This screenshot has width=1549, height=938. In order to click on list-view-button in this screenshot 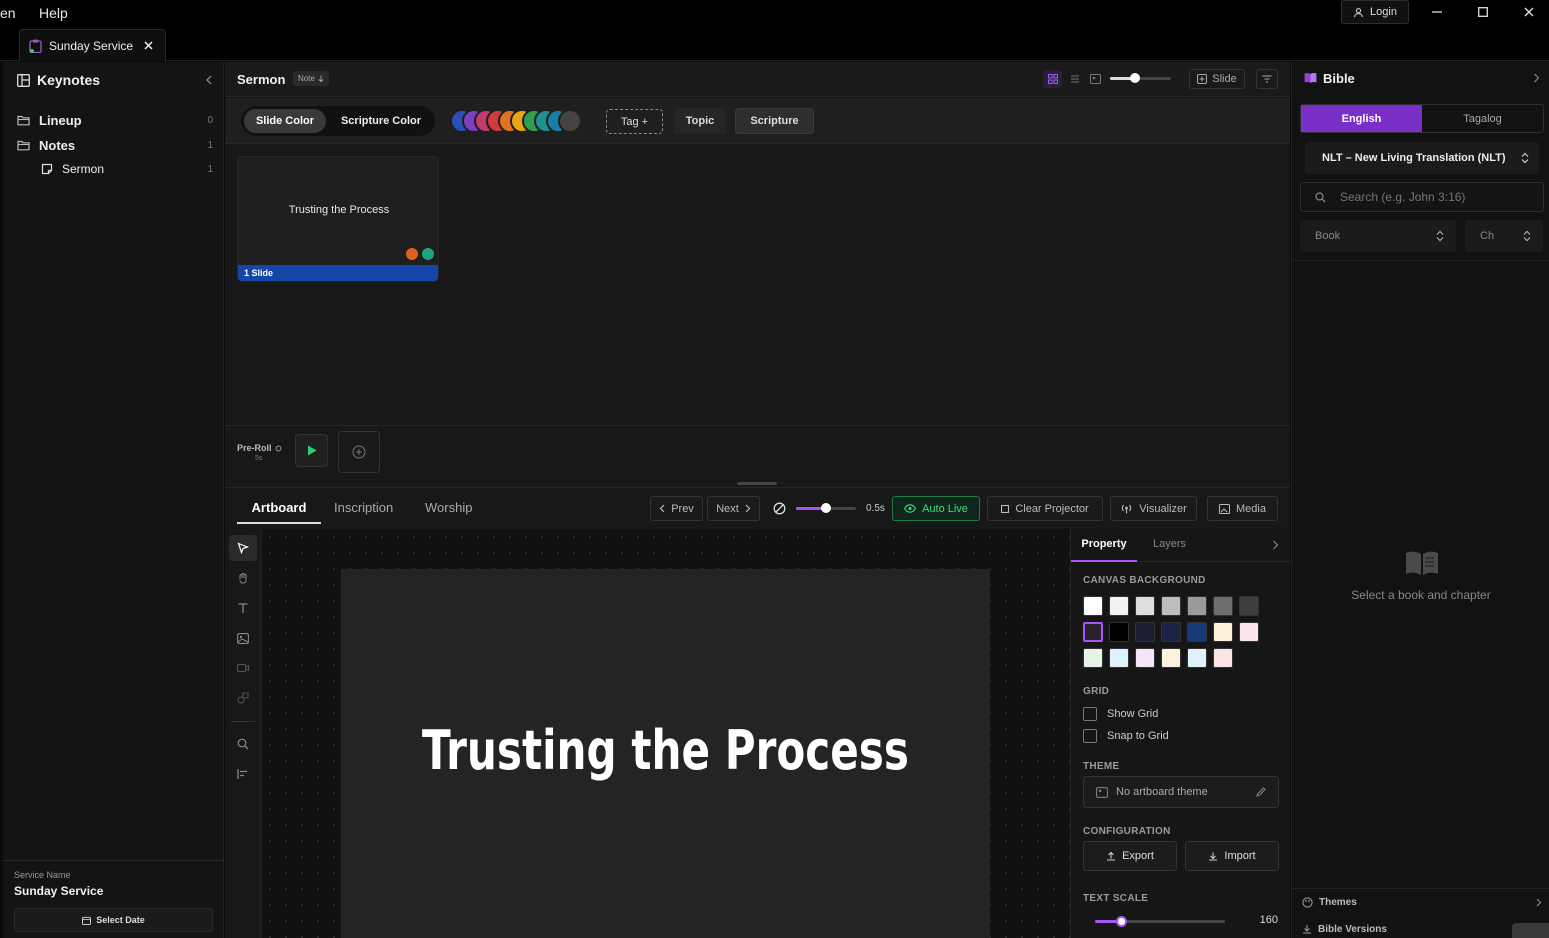, I will do `click(1075, 79)`.